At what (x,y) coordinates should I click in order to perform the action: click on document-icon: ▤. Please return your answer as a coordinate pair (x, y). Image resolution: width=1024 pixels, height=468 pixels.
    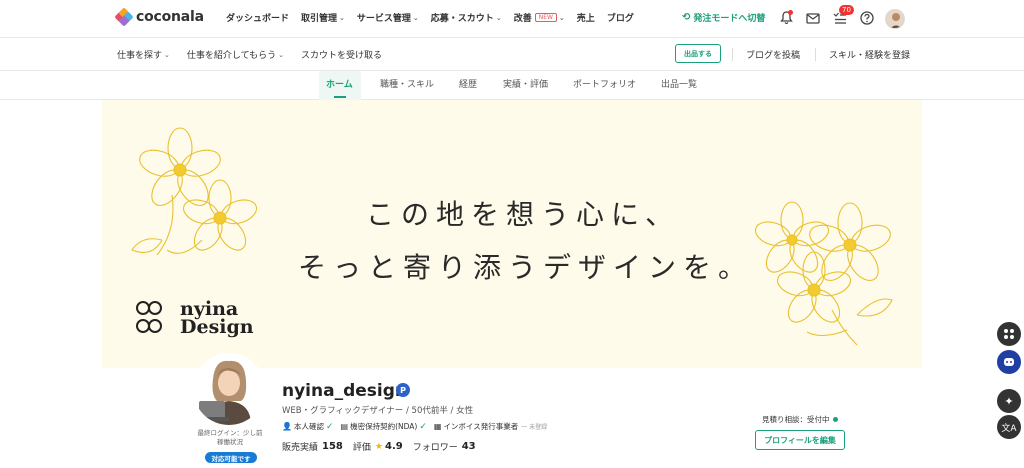
    Looking at the image, I should click on (344, 426).